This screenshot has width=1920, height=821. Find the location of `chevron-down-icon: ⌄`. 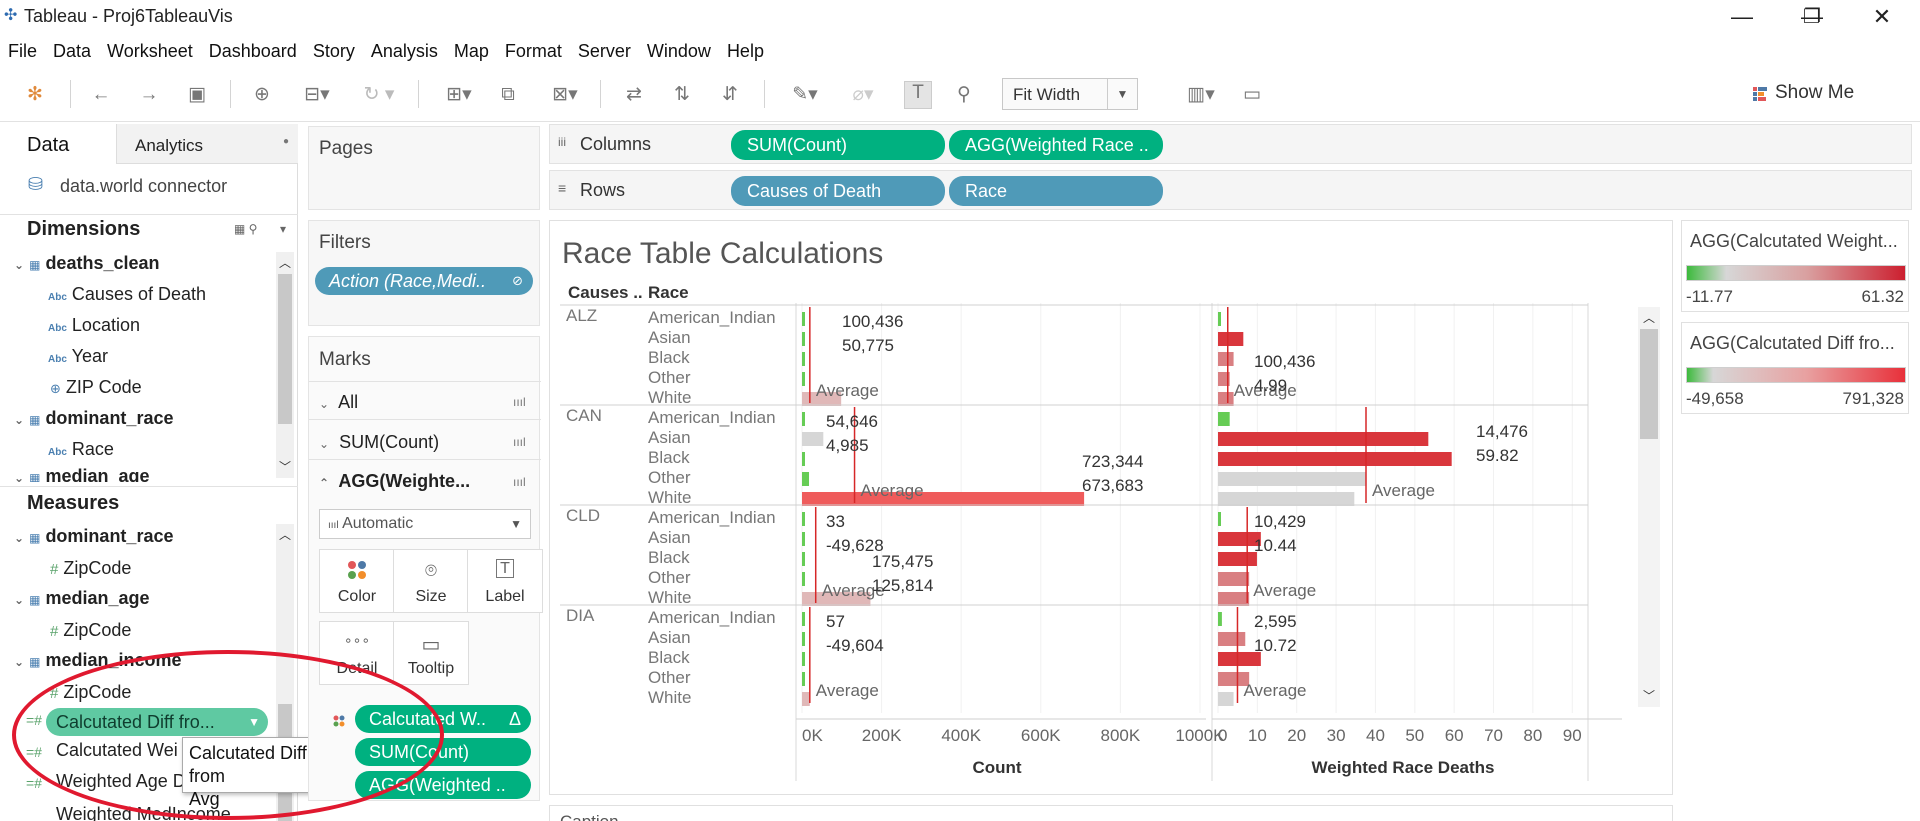

chevron-down-icon: ⌄ is located at coordinates (324, 444).